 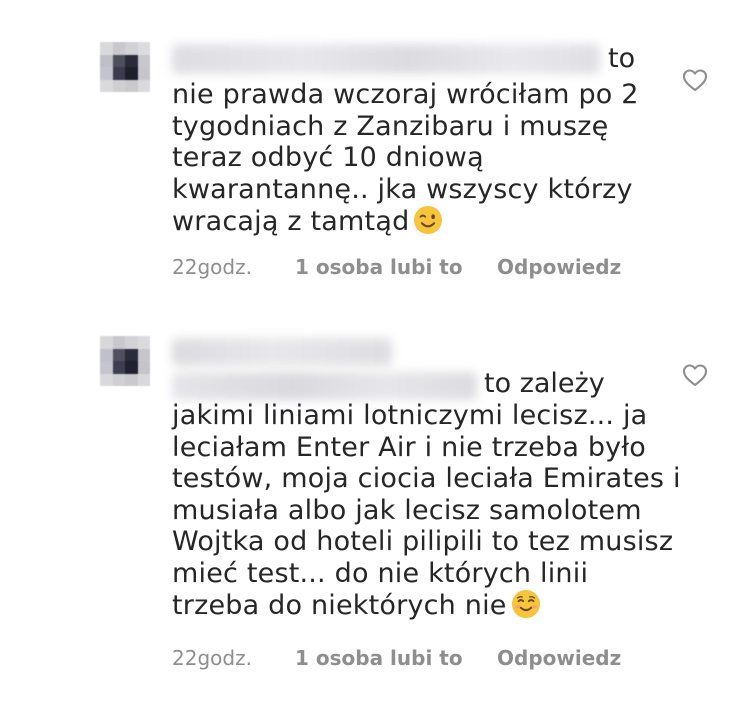 I want to click on comment-line: Wojtka od hoteli pilipili to tez musisz, so click(x=423, y=541).